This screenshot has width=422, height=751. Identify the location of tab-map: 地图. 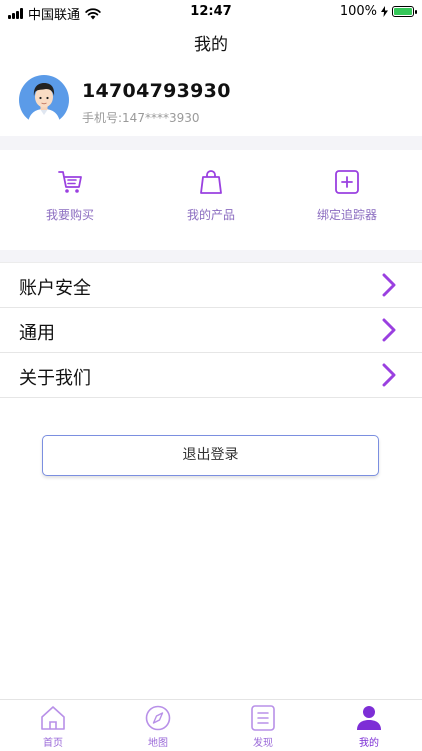
(158, 727).